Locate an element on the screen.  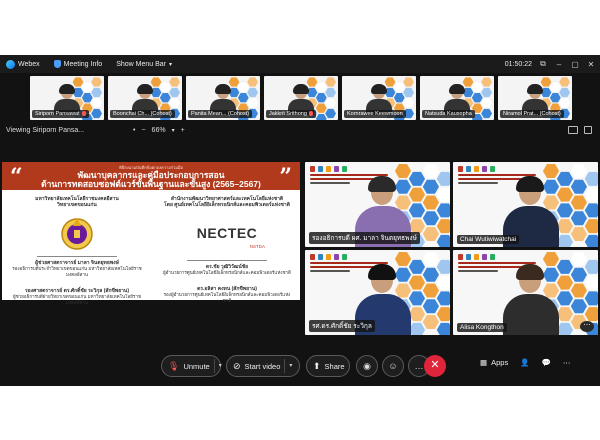
layout-icon is located at coordinates (573, 130).